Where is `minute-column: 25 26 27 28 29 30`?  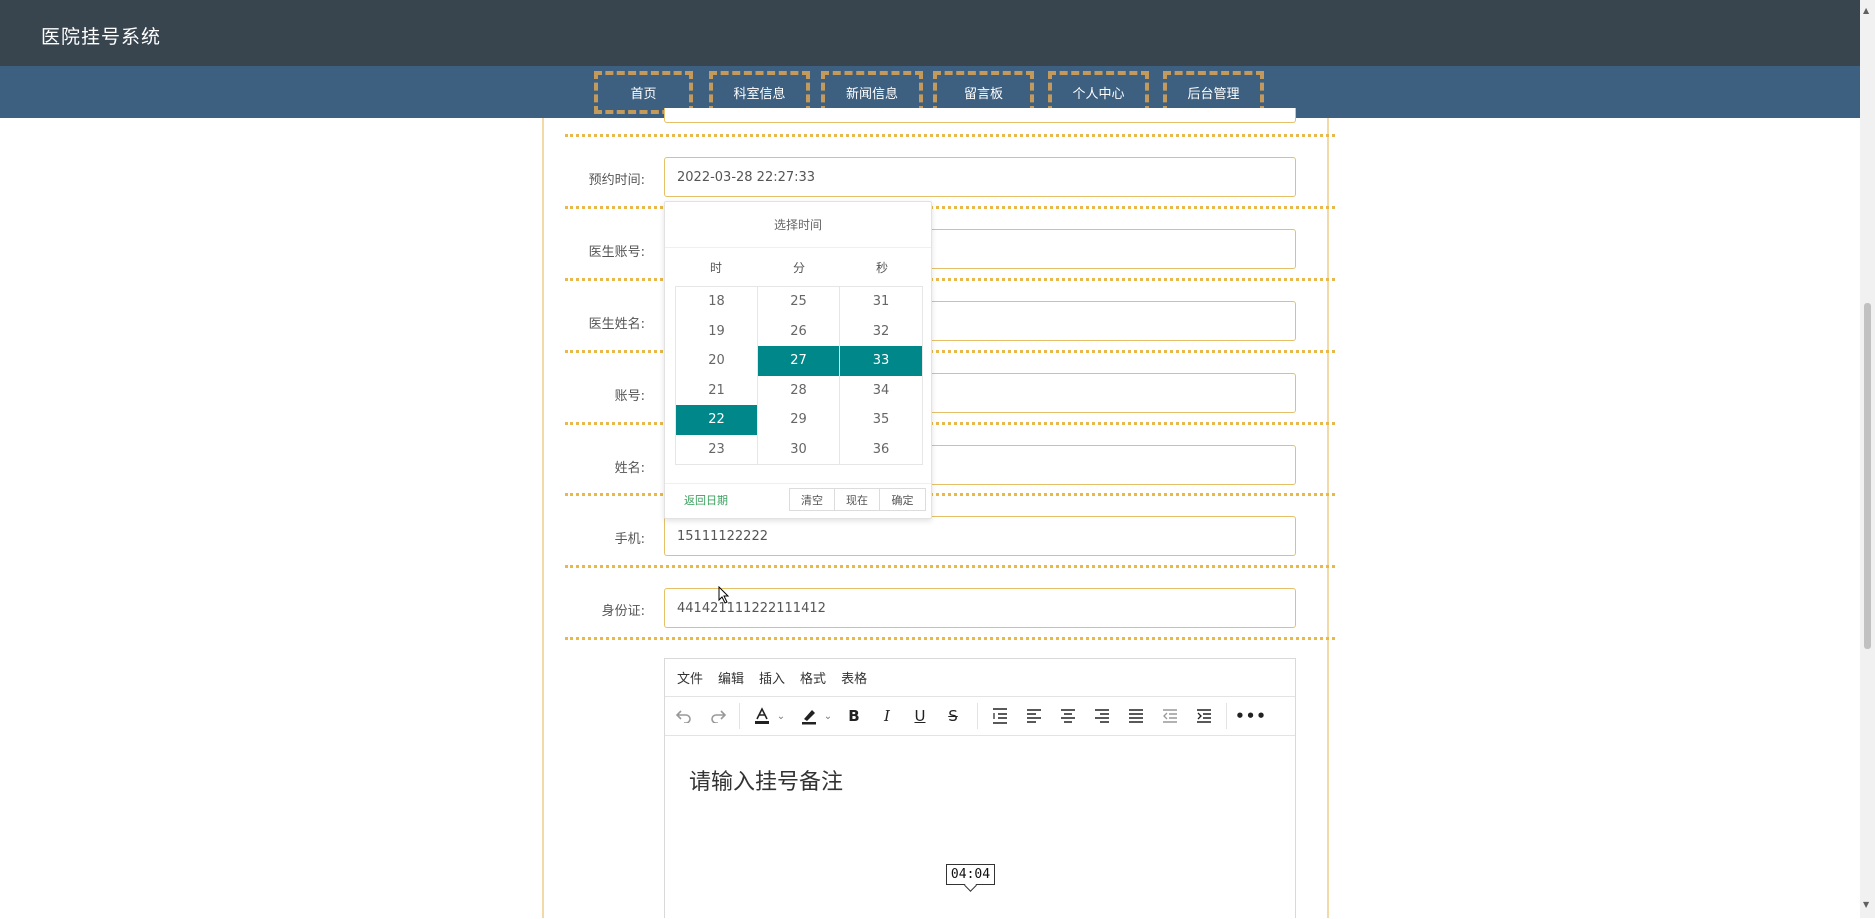 minute-column: 25 26 27 28 29 30 is located at coordinates (799, 375).